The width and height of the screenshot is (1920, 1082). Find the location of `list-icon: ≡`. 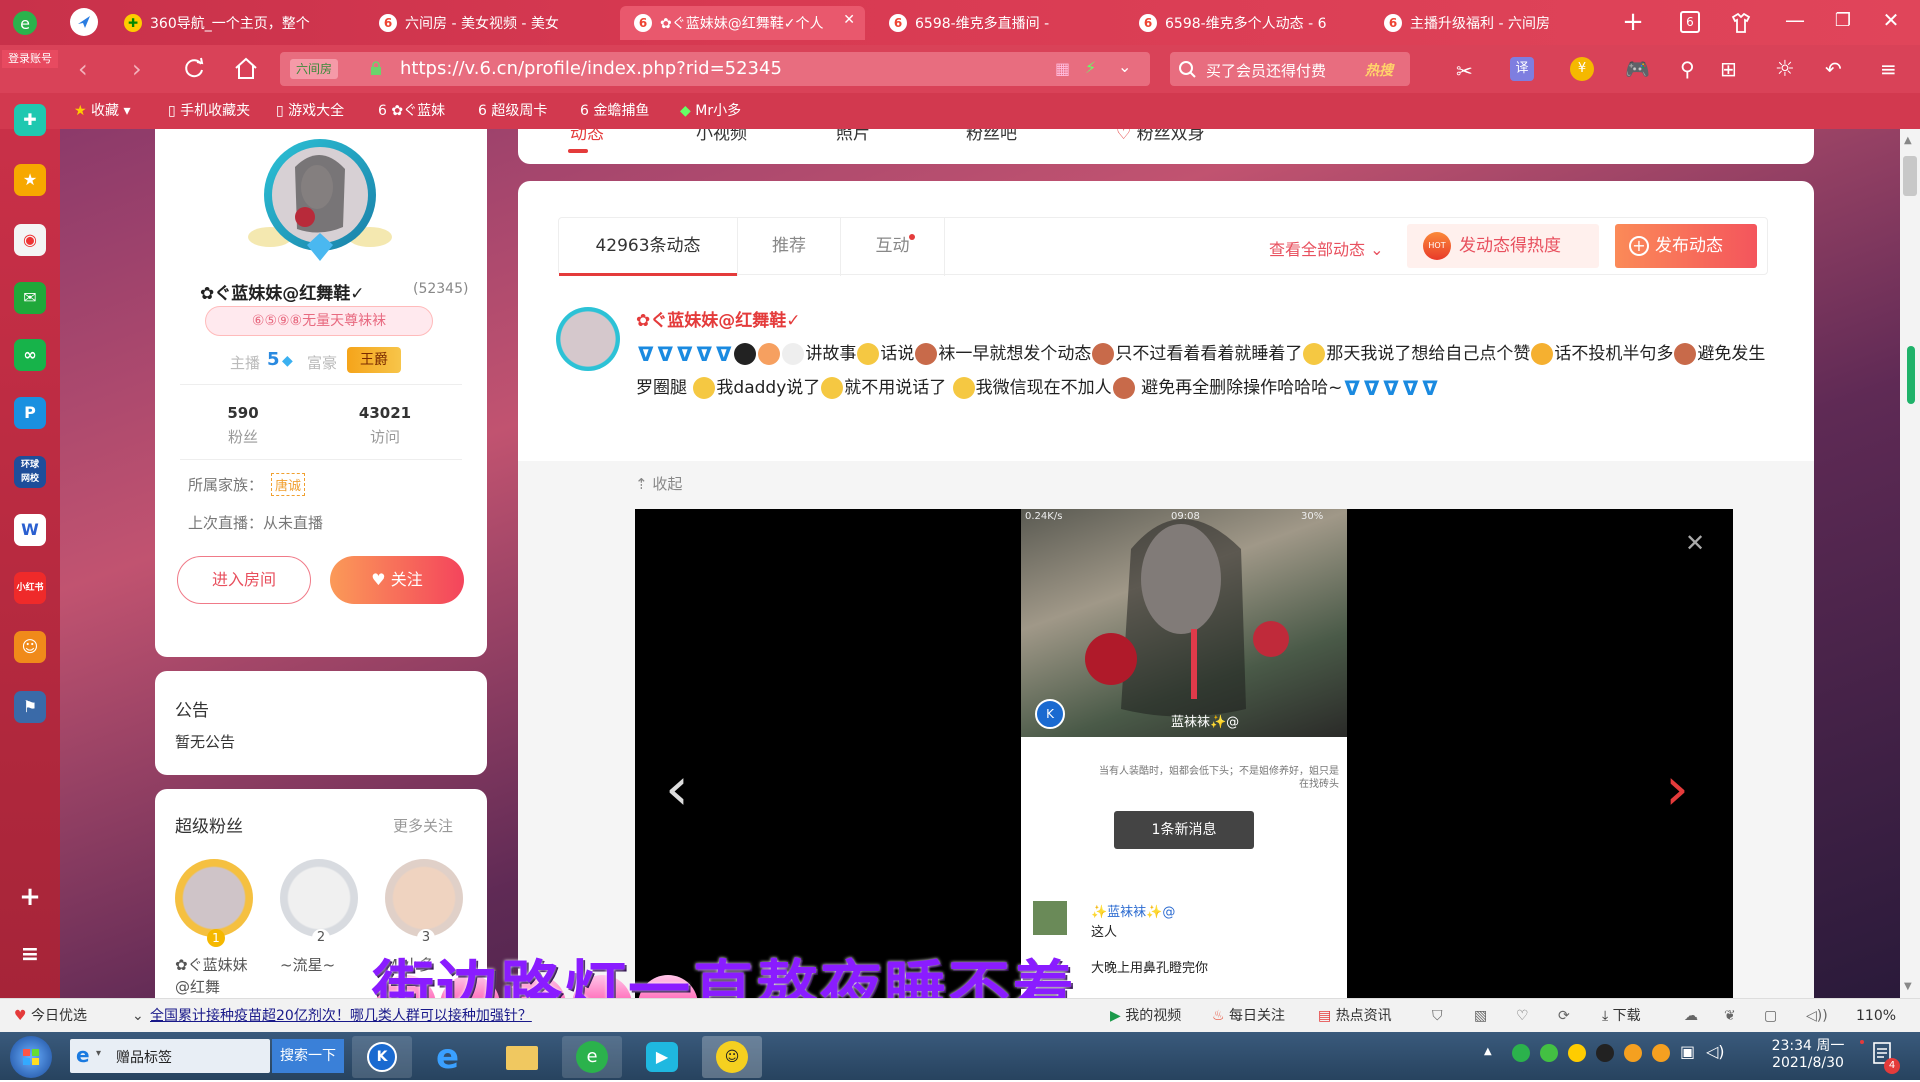

list-icon: ≡ is located at coordinates (30, 955).